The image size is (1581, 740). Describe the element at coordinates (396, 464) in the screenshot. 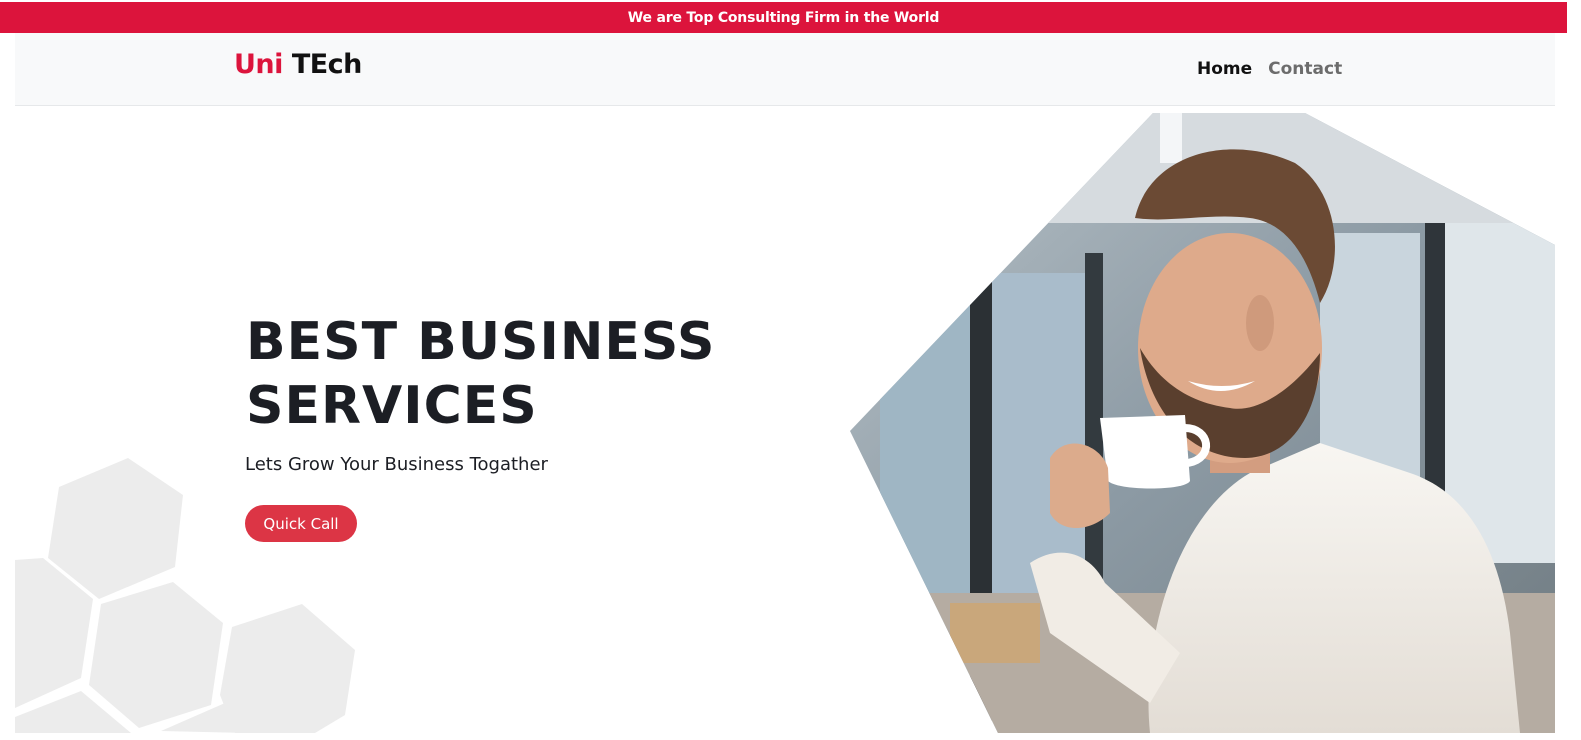

I see `hero-subtitle: Lets Grow Your Business Togather` at that location.